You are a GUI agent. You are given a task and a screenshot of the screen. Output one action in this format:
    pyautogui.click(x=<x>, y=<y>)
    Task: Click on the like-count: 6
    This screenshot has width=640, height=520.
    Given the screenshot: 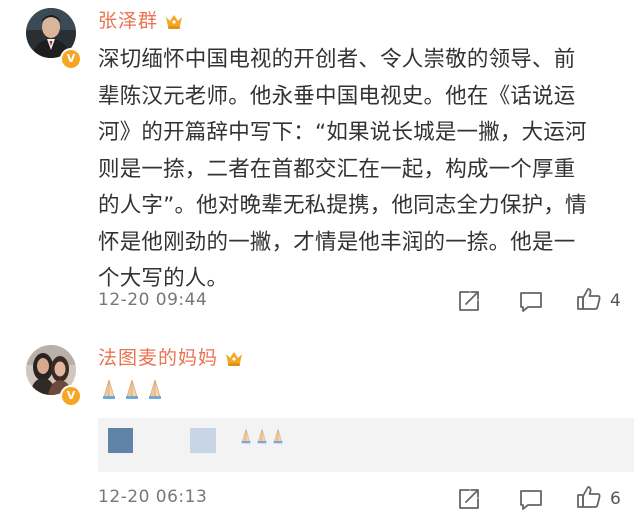 What is the action you would take?
    pyautogui.click(x=615, y=499)
    